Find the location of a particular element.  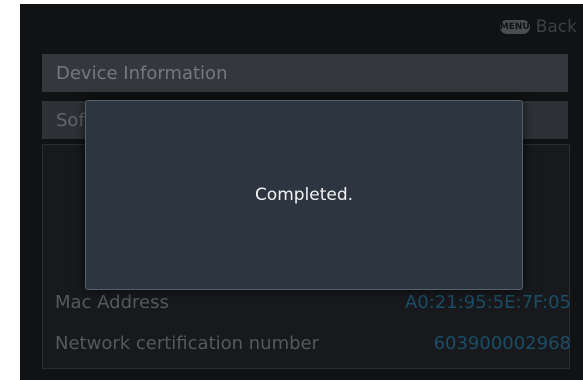

back-button: MENU Back is located at coordinates (538, 27).